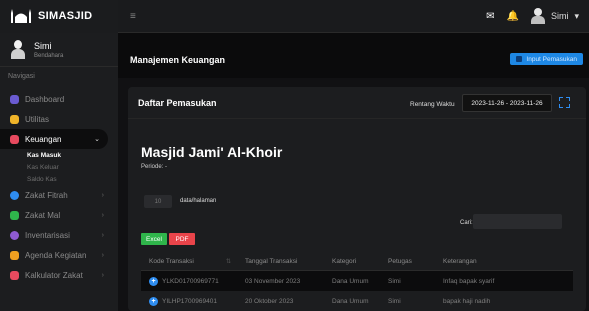 The height and width of the screenshot is (311, 589). I want to click on column-header-kode: Kode Transaksi ⇅, so click(189, 261).